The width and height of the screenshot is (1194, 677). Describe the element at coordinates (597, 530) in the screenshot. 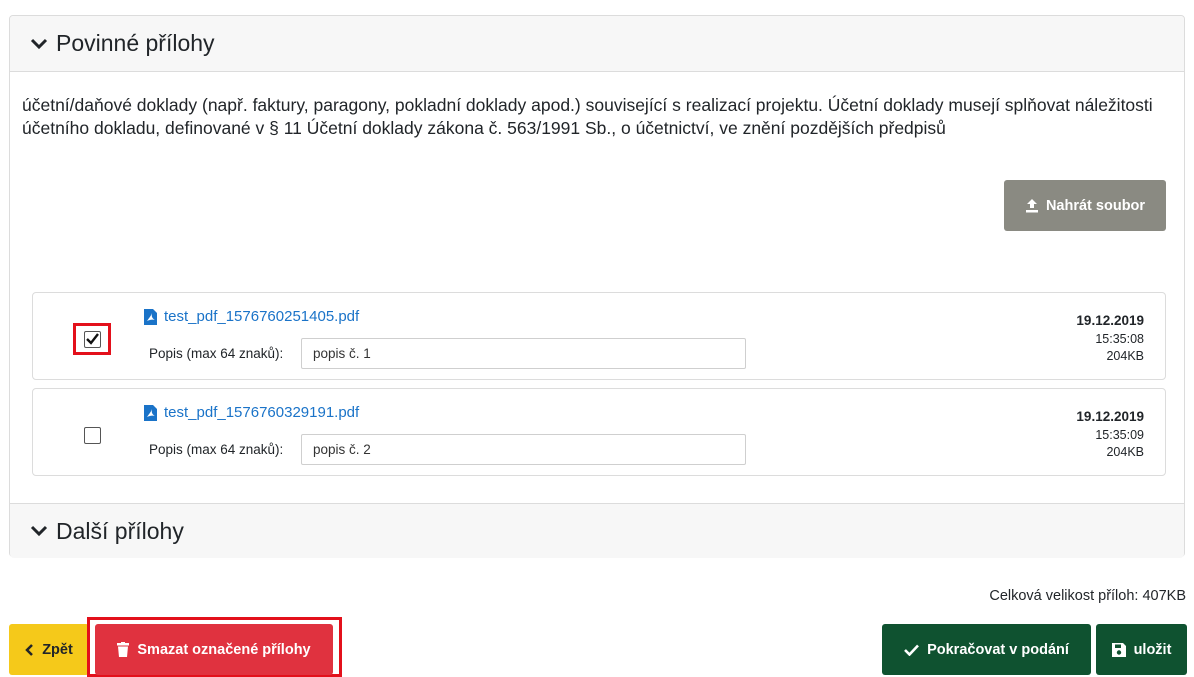

I see `section-header-other: Další přílohy` at that location.